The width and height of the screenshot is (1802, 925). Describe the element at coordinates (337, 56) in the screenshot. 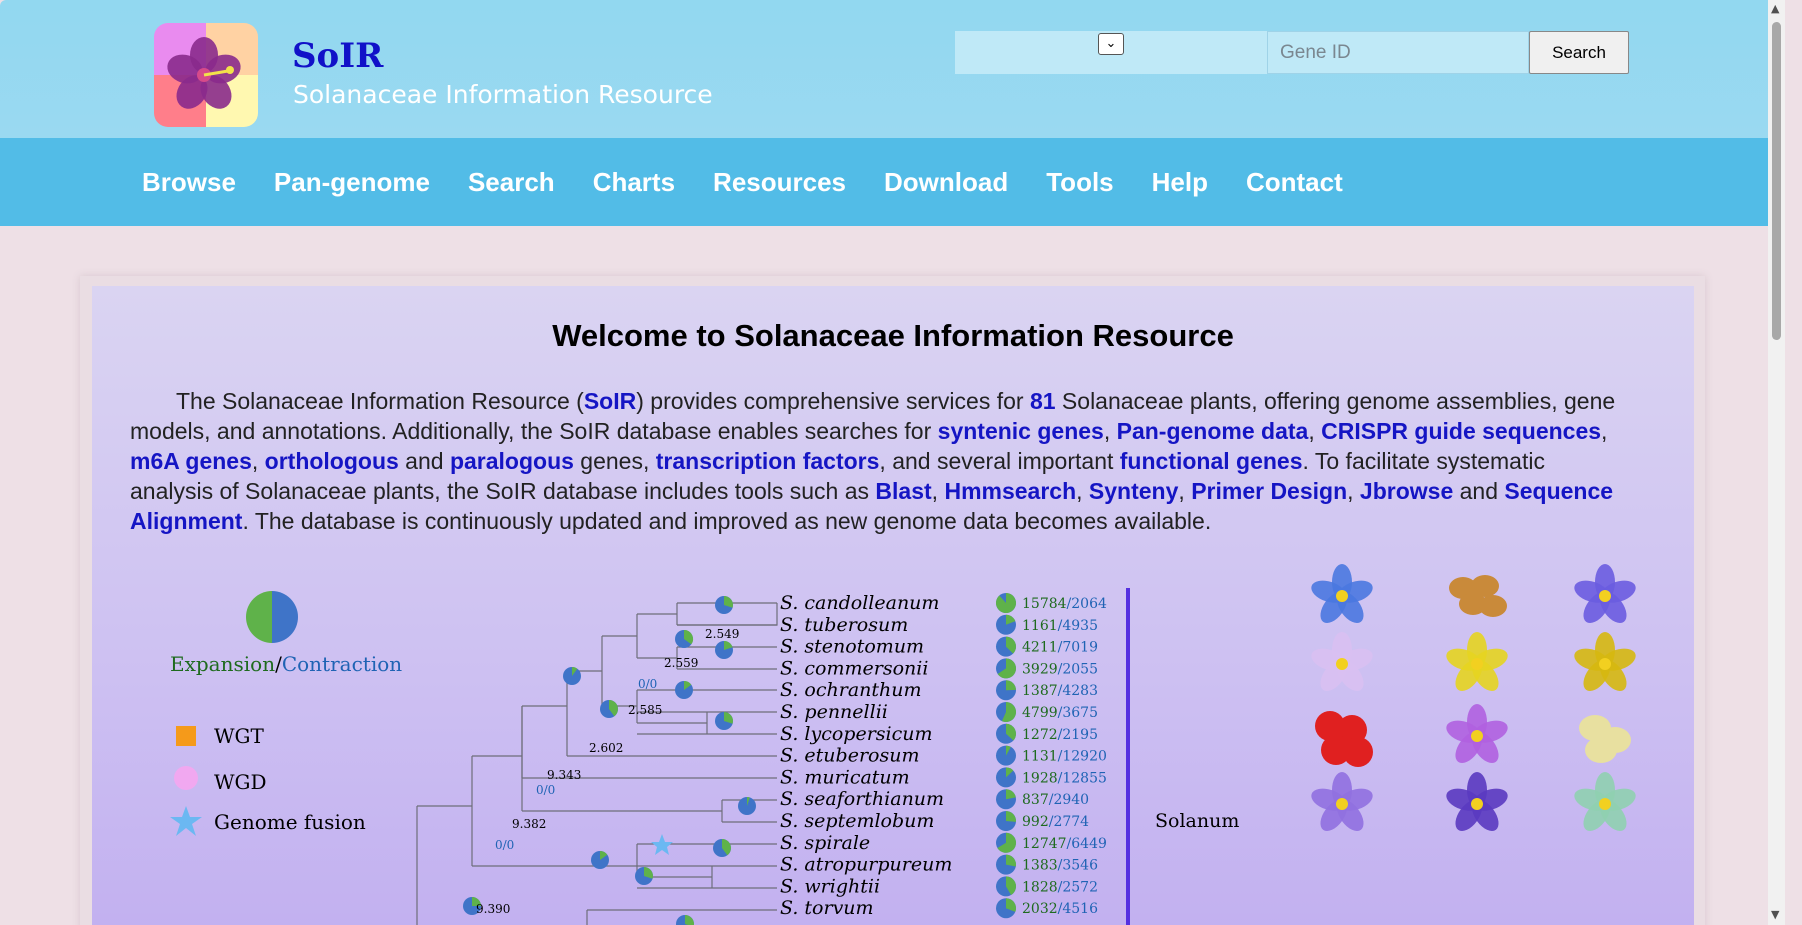

I see `site-name: SoIR` at that location.